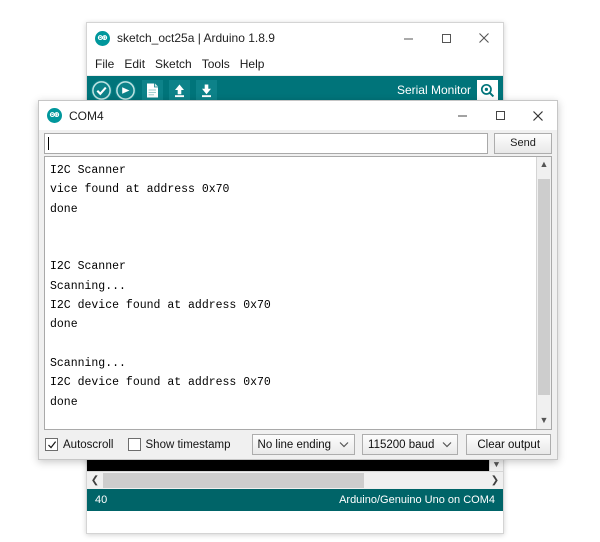 Image resolution: width=600 pixels, height=542 pixels. Describe the element at coordinates (48, 143) in the screenshot. I see `text-caret` at that location.